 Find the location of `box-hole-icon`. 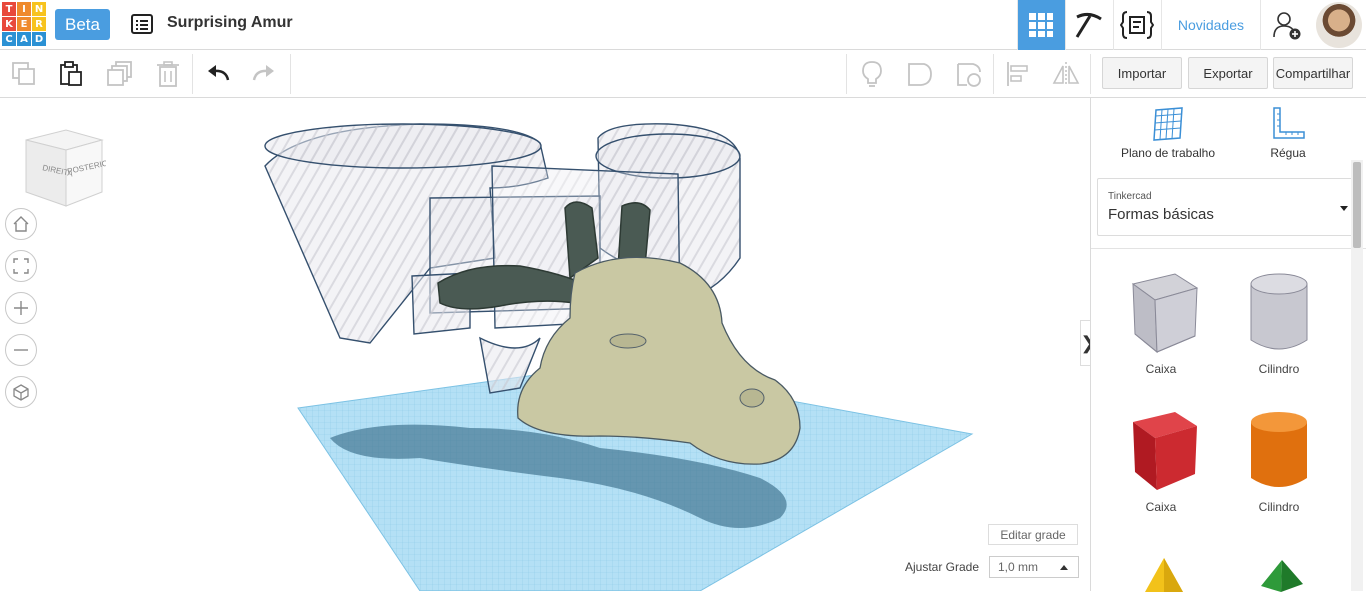

box-hole-icon is located at coordinates (1165, 313).